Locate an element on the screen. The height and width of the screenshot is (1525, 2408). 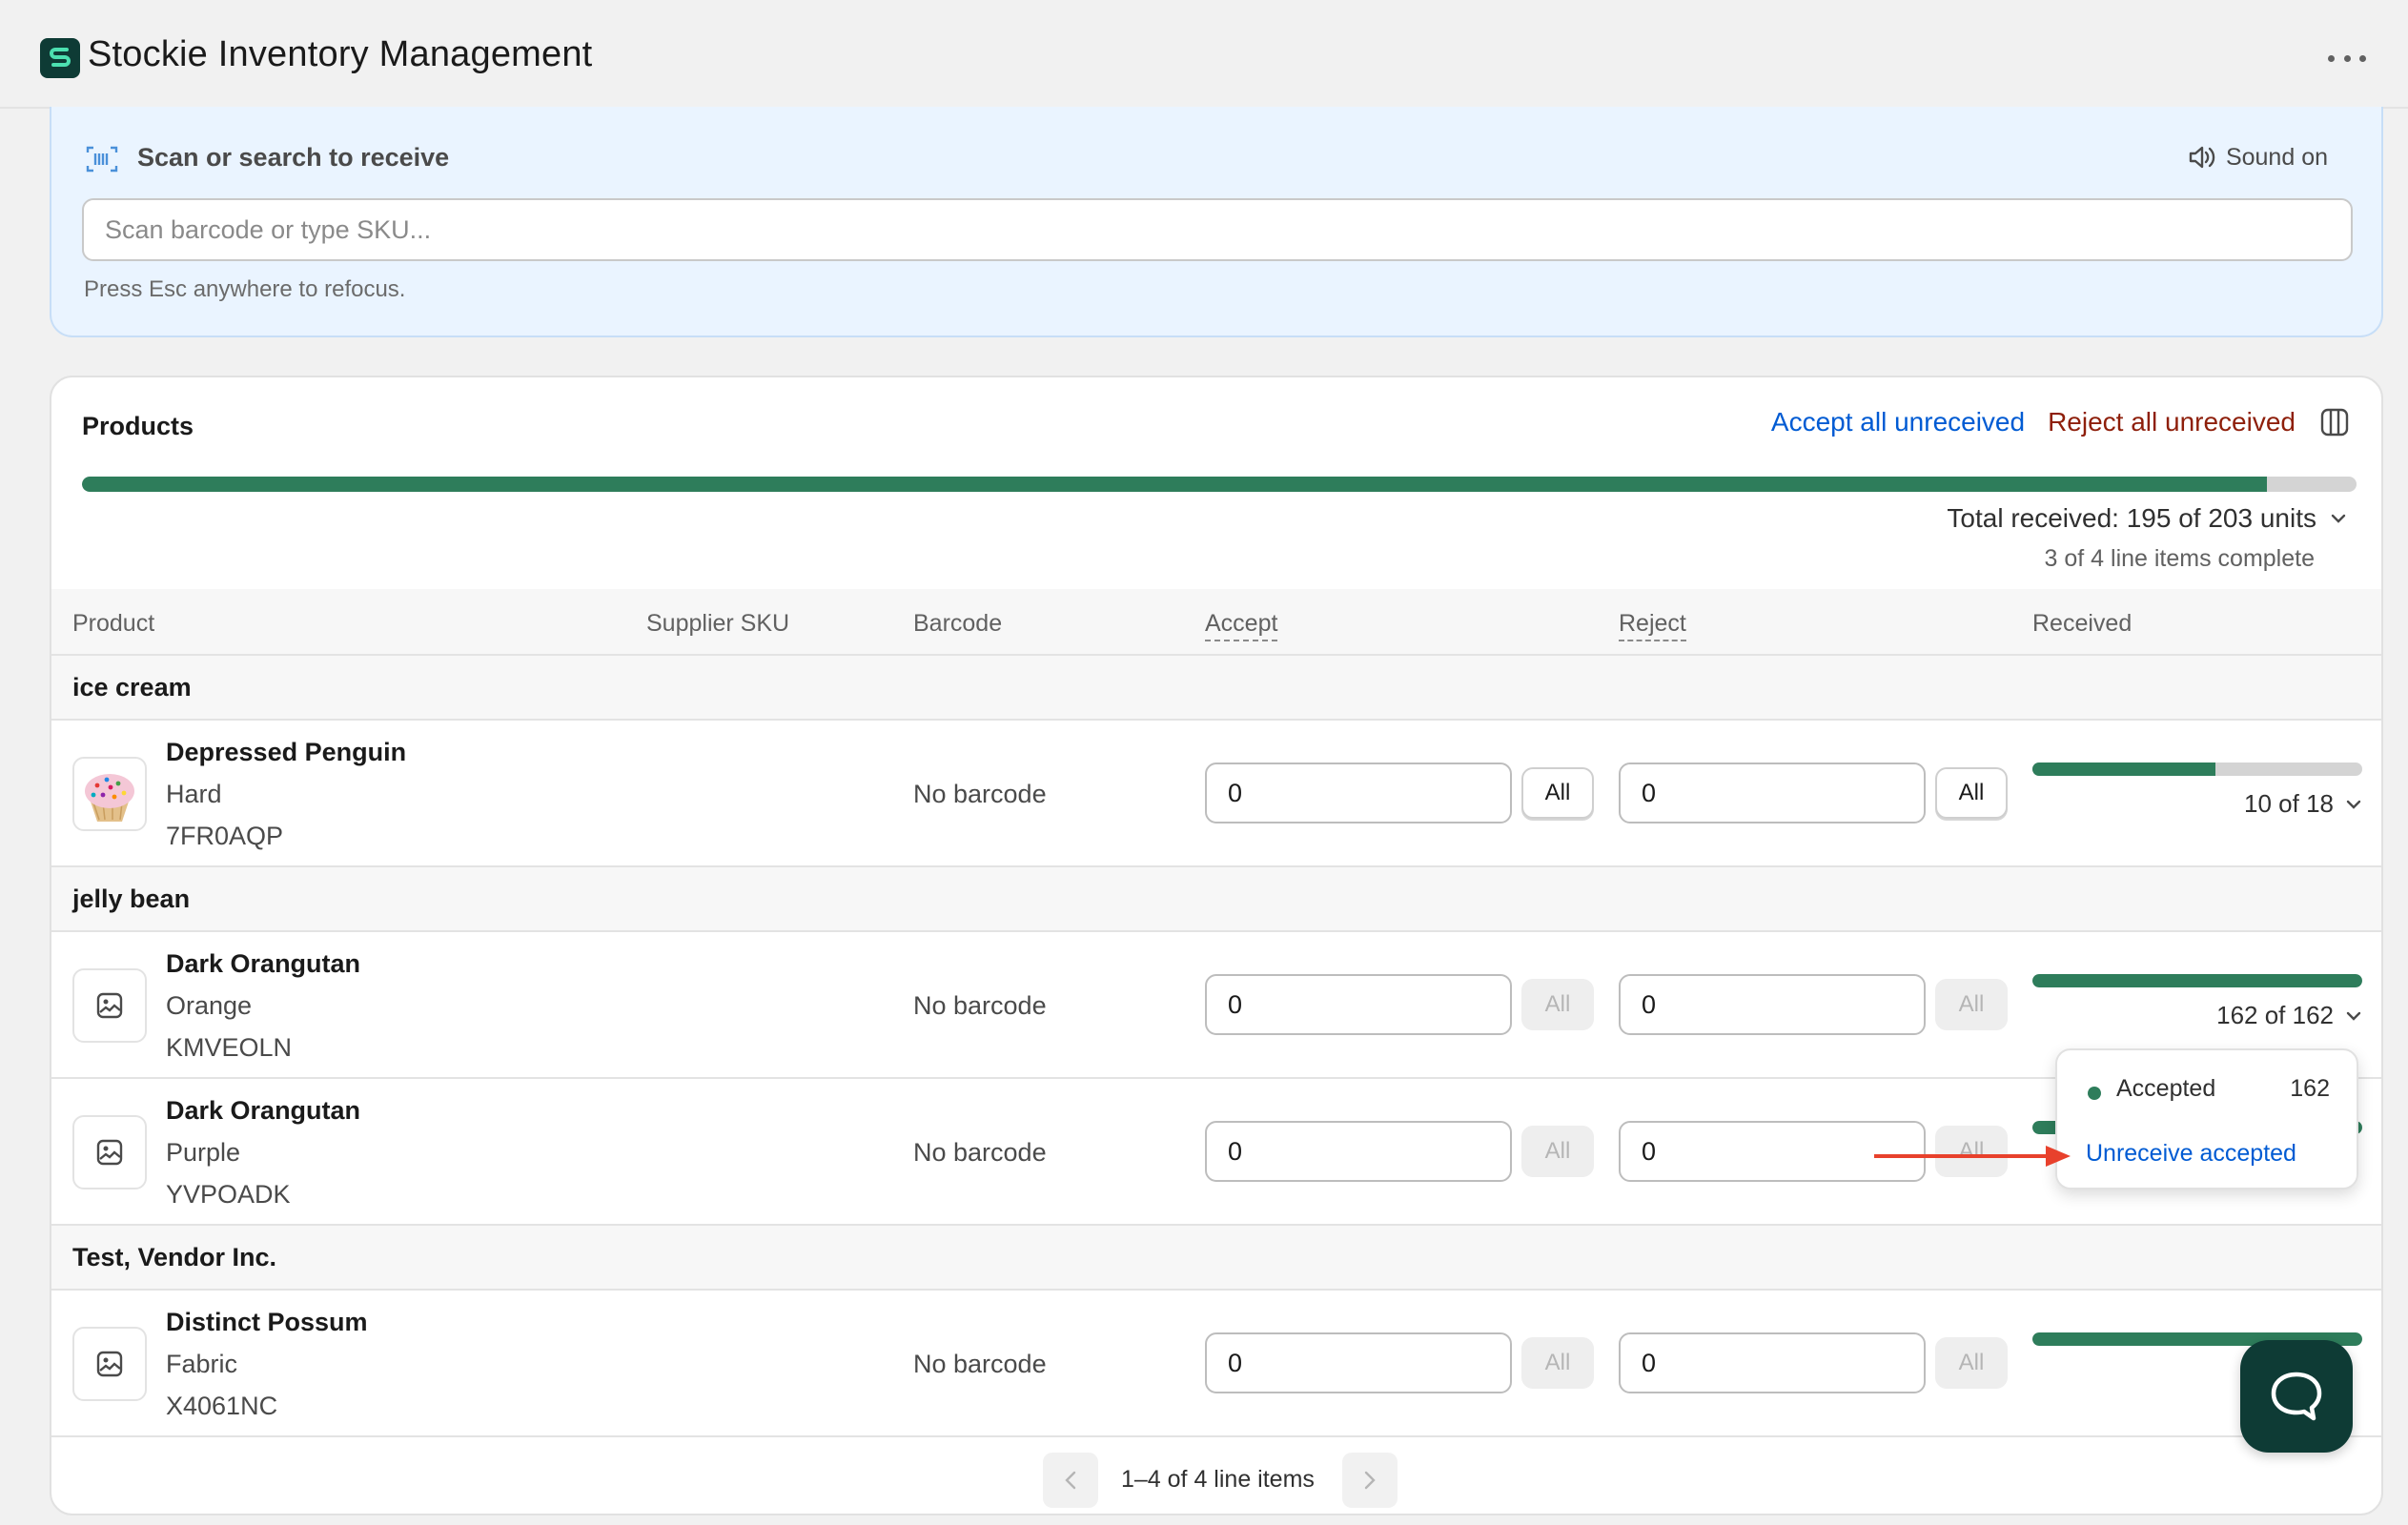
product-variant: Hard is located at coordinates (194, 794).